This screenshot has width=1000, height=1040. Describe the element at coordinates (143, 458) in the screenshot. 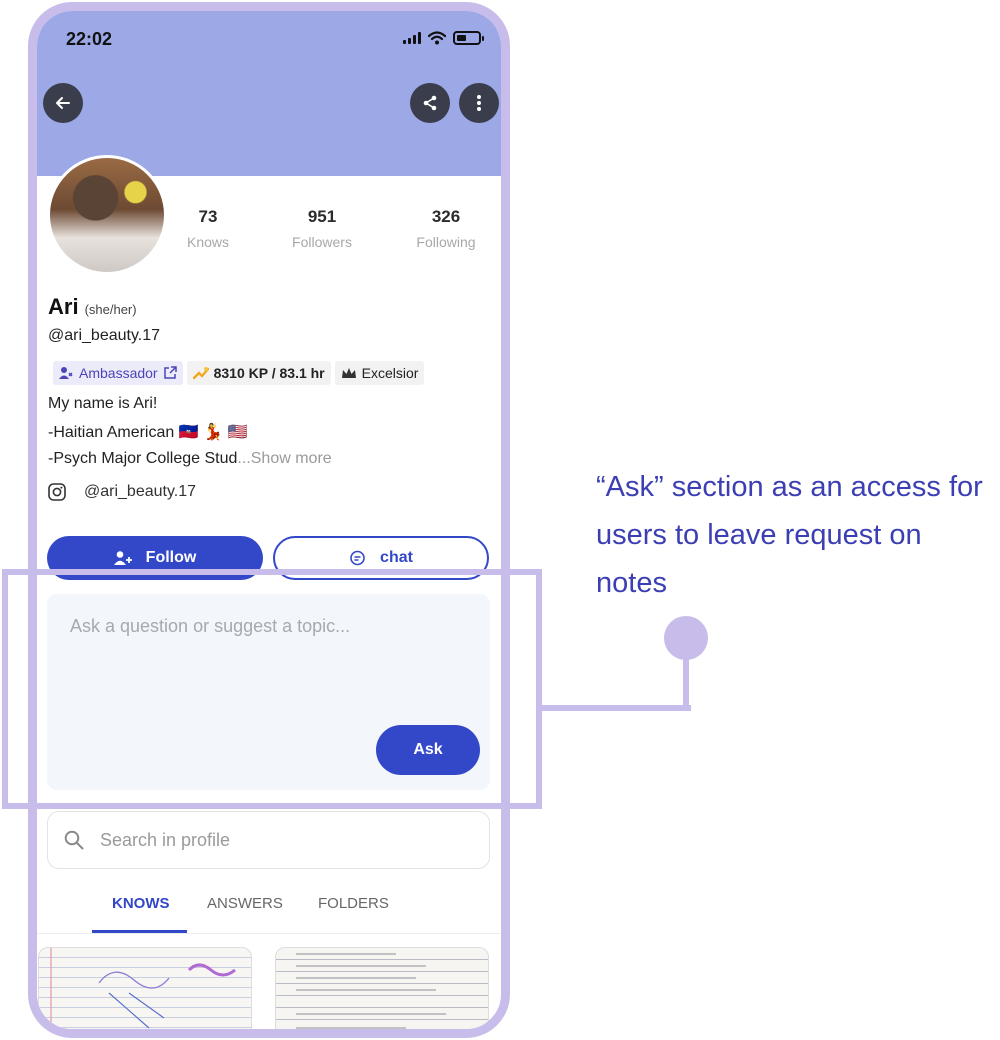

I see `bio-line-3-text: -Psych Major College Stud` at that location.